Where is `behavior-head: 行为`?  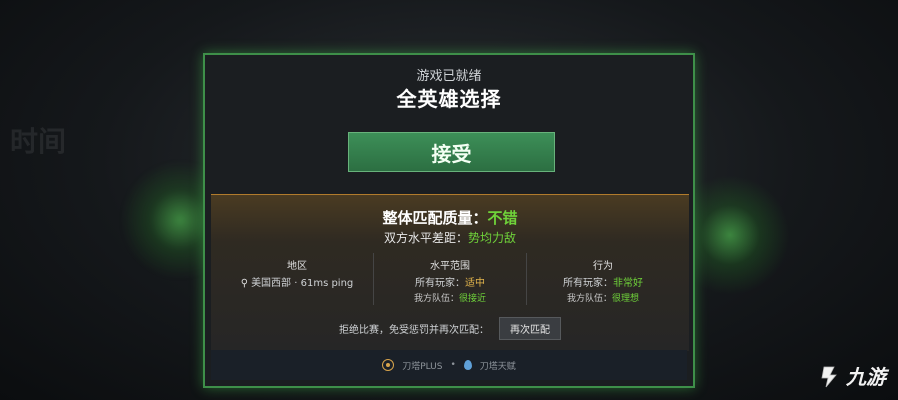
behavior-head: 行为 is located at coordinates (603, 266).